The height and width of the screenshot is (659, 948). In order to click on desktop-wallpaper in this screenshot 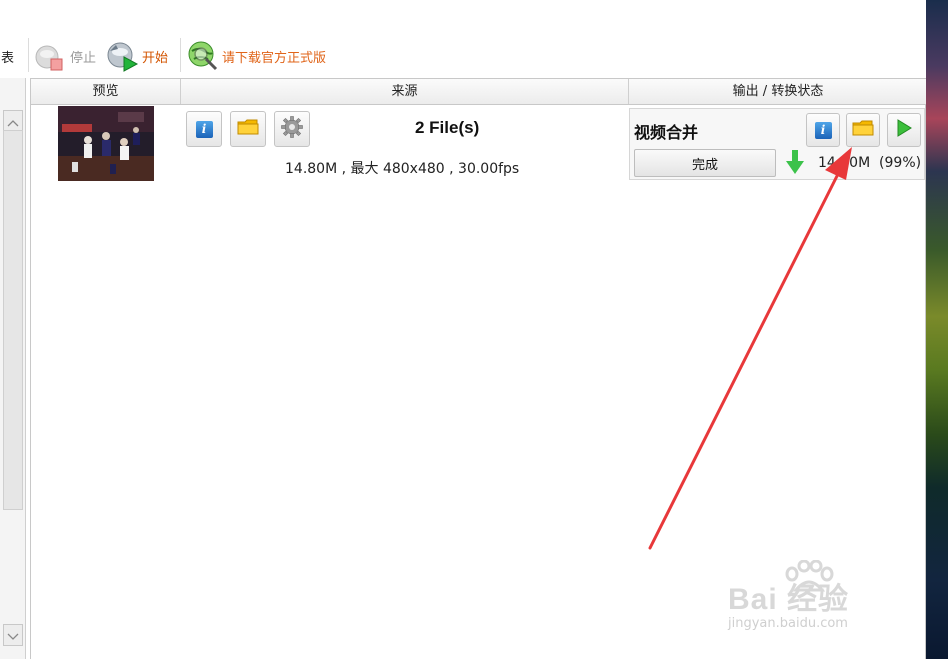, I will do `click(937, 329)`.